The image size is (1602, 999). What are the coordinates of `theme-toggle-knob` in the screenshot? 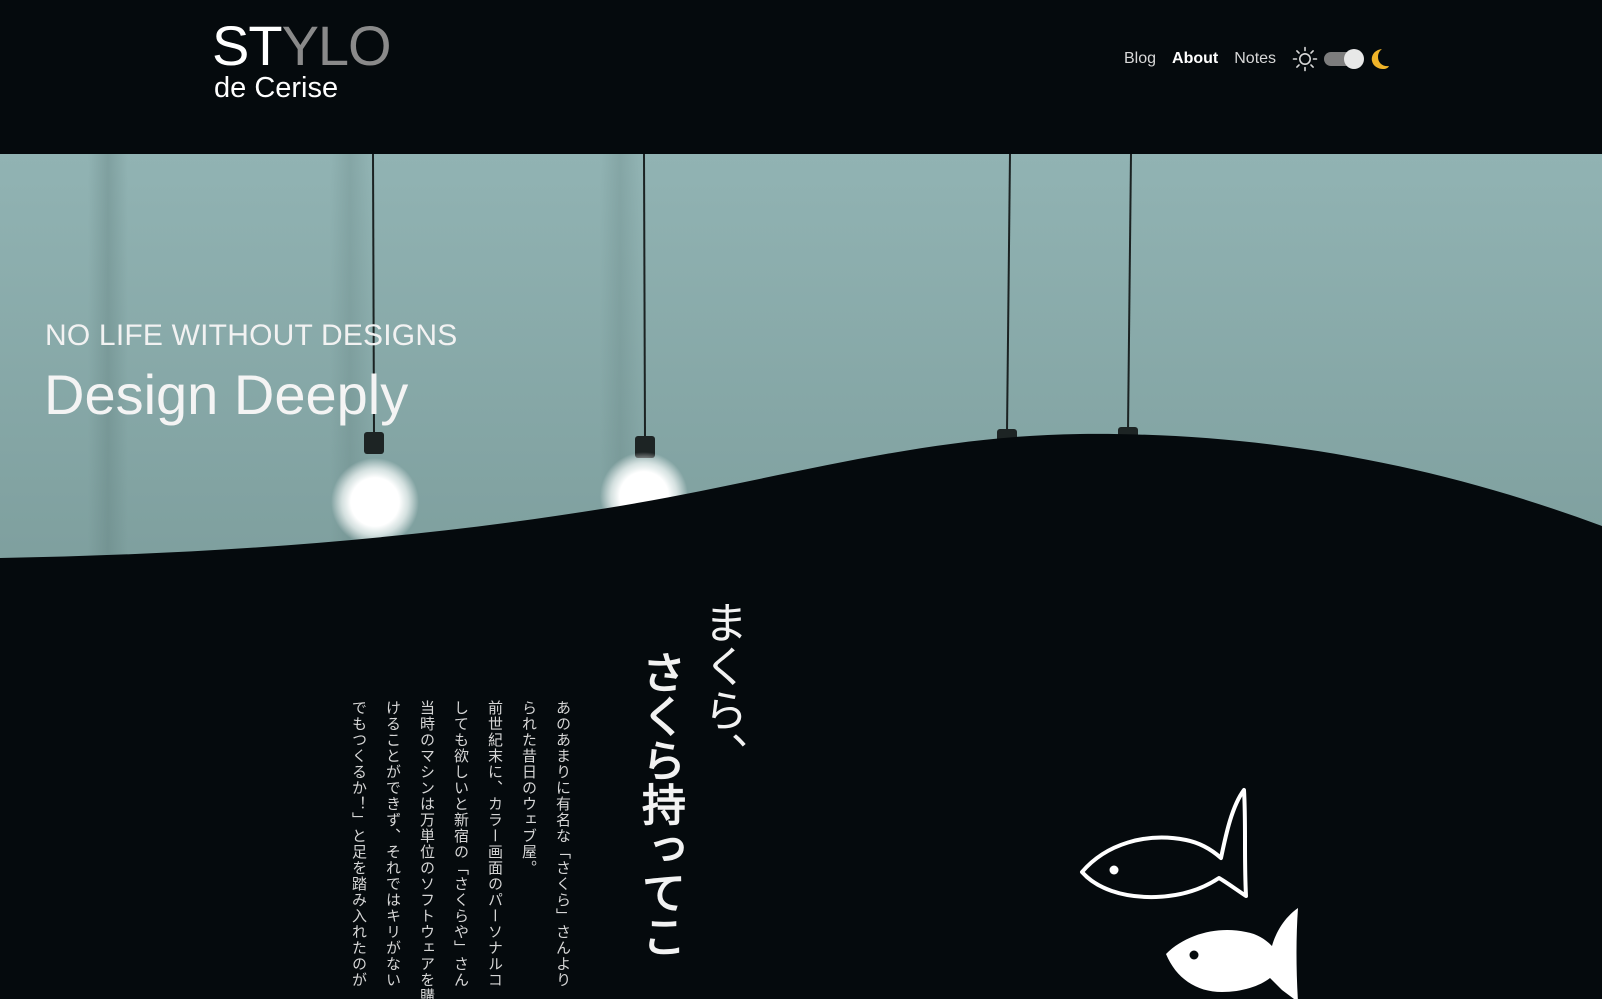 It's located at (1354, 59).